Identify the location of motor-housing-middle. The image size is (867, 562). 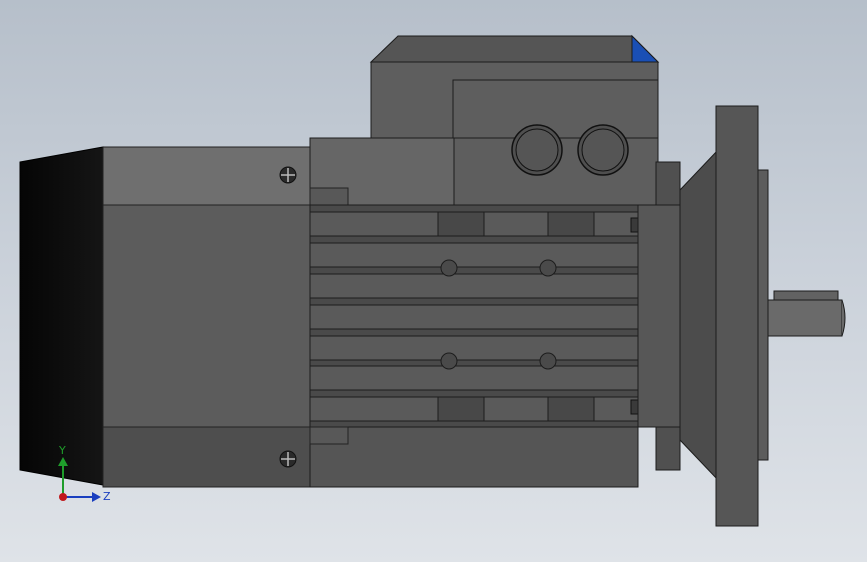
(206, 316).